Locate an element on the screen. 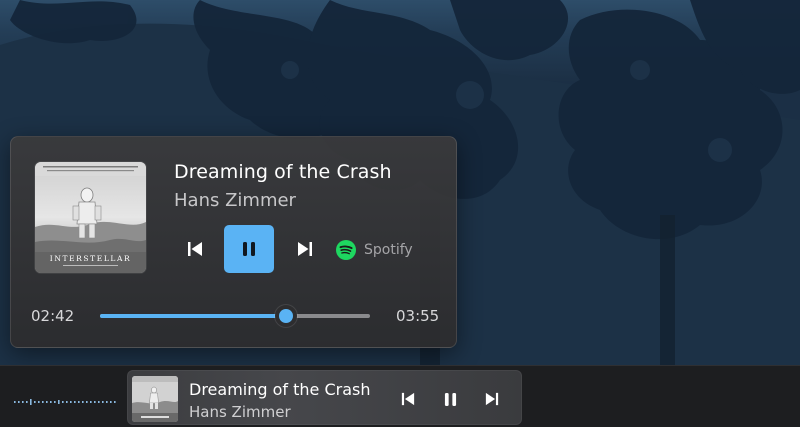 The width and height of the screenshot is (800, 427). mini-previous-track-button is located at coordinates (408, 399).